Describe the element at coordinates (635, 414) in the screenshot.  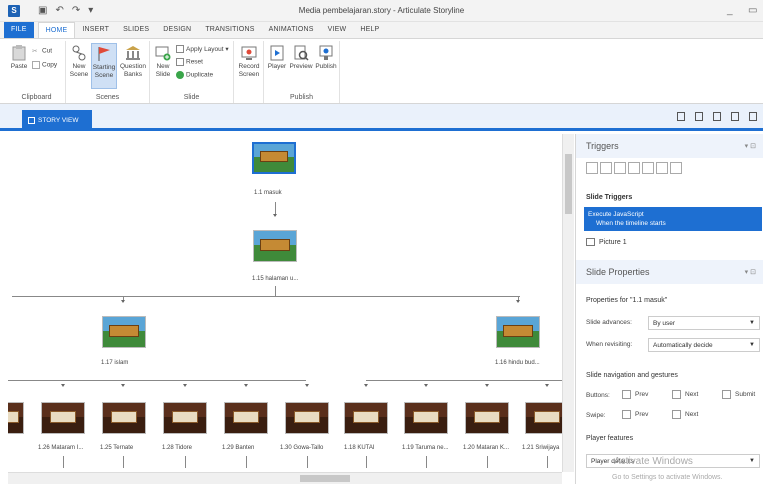
I see `swipe-prev-checkbox: Prev` at that location.